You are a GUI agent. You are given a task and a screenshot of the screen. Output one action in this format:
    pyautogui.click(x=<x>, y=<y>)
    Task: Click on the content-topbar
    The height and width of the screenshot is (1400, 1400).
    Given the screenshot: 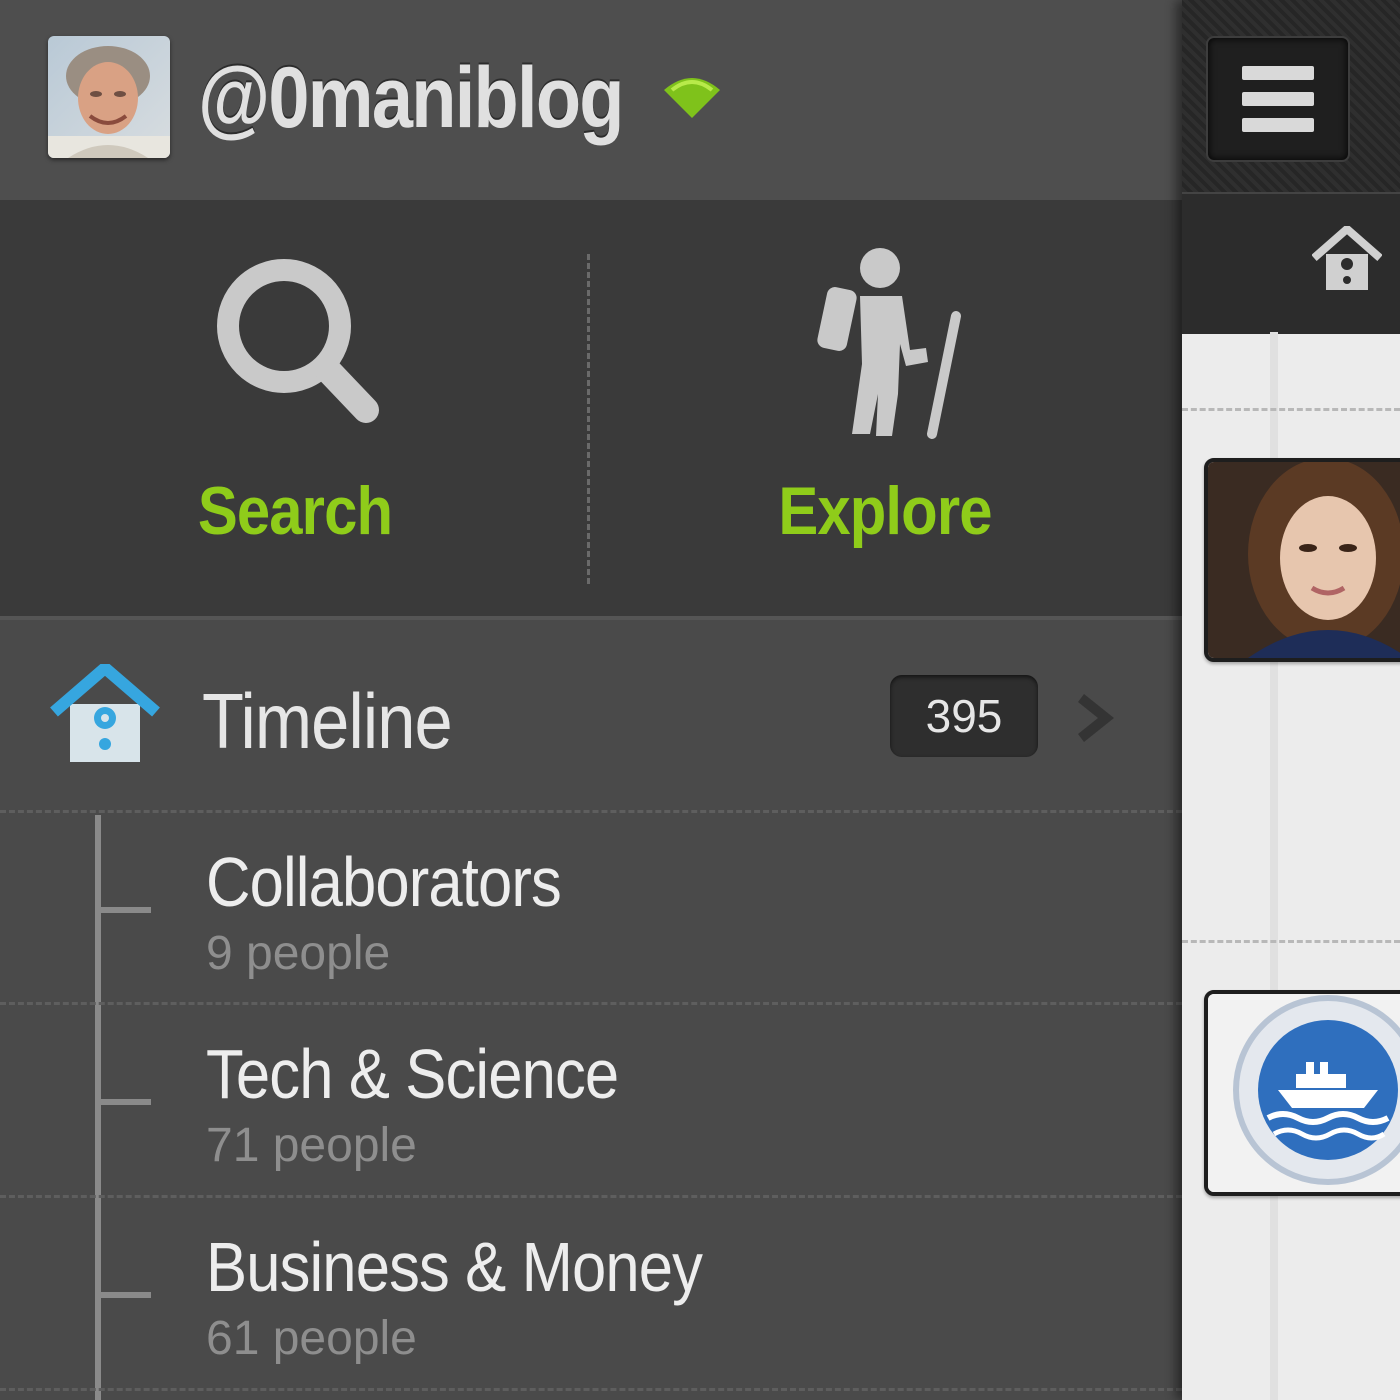 What is the action you would take?
    pyautogui.click(x=1291, y=96)
    